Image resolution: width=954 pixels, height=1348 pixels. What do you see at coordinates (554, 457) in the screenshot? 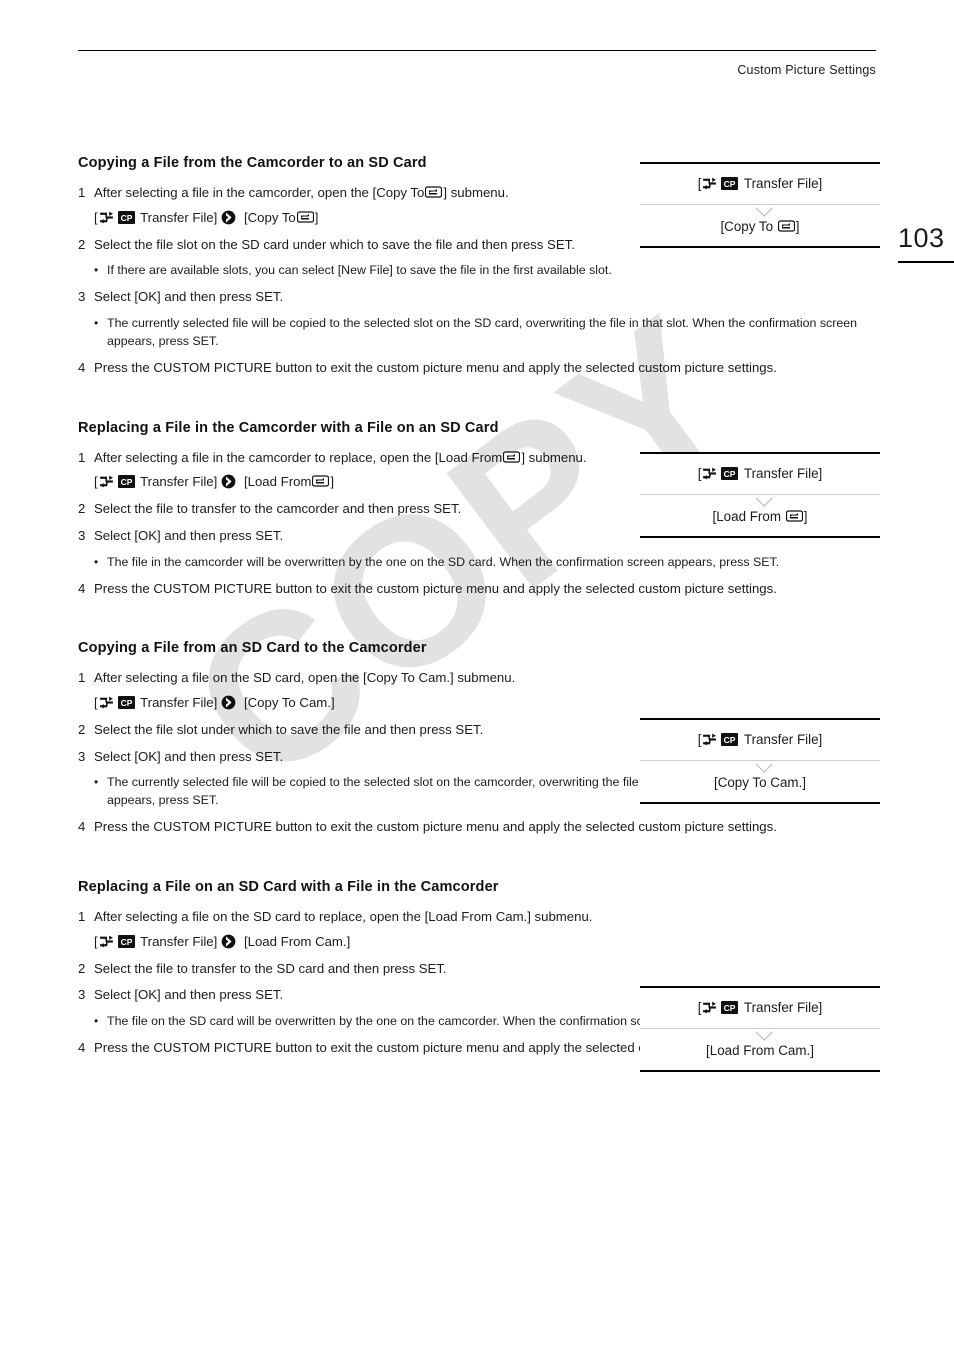
I see `step-text-part: ] submenu.` at bounding box center [554, 457].